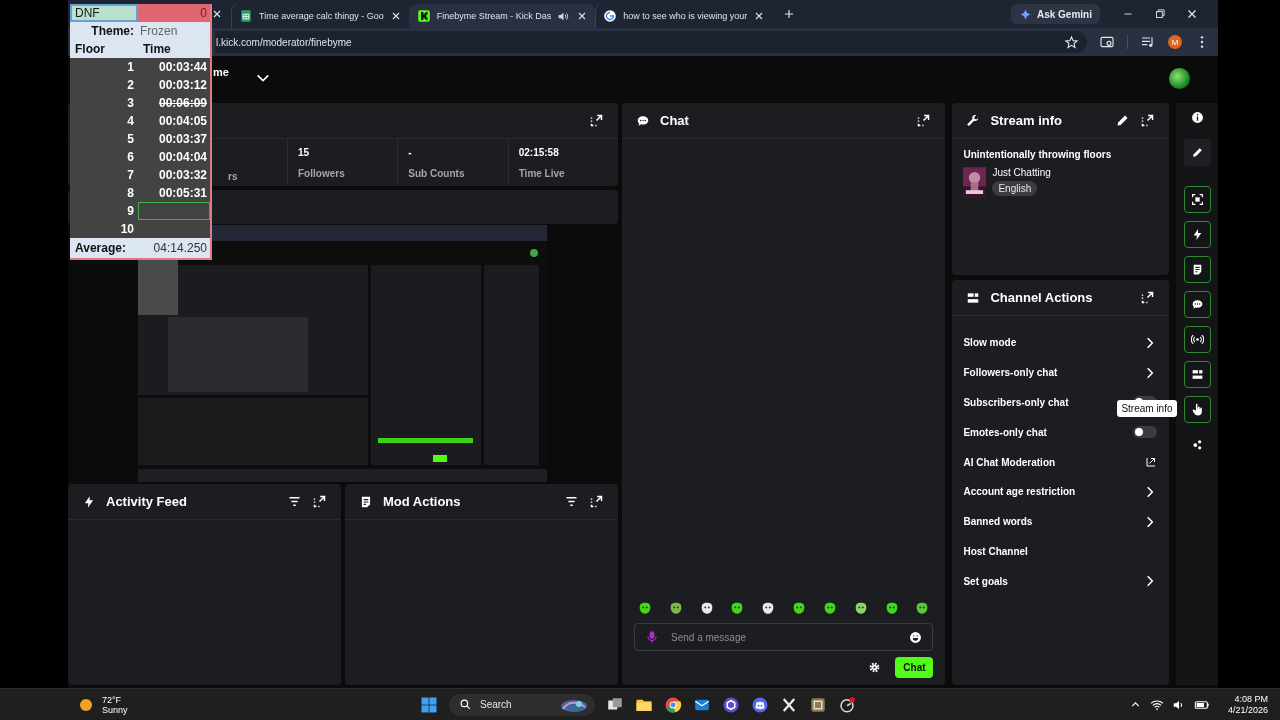 This screenshot has height=720, width=1280. Describe the element at coordinates (1038, 154) in the screenshot. I see `stream-title: Unintentionally throwing floors` at that location.